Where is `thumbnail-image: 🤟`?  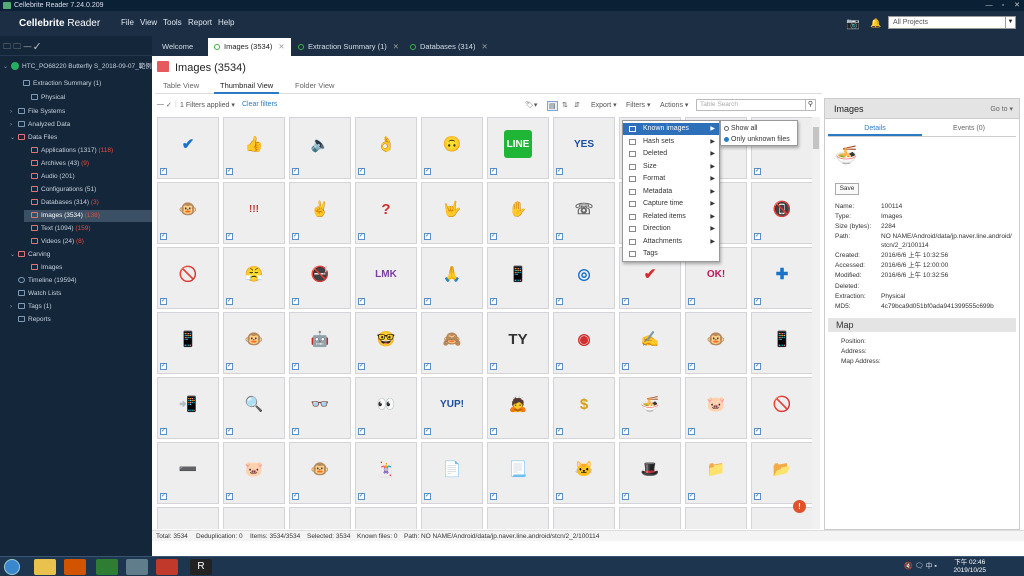 thumbnail-image: 🤟 is located at coordinates (452, 209).